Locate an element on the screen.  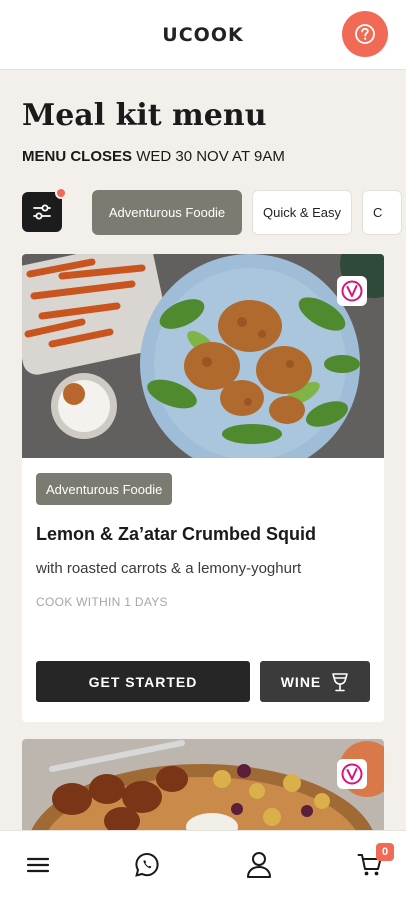
nav-menu is located at coordinates (38, 865).